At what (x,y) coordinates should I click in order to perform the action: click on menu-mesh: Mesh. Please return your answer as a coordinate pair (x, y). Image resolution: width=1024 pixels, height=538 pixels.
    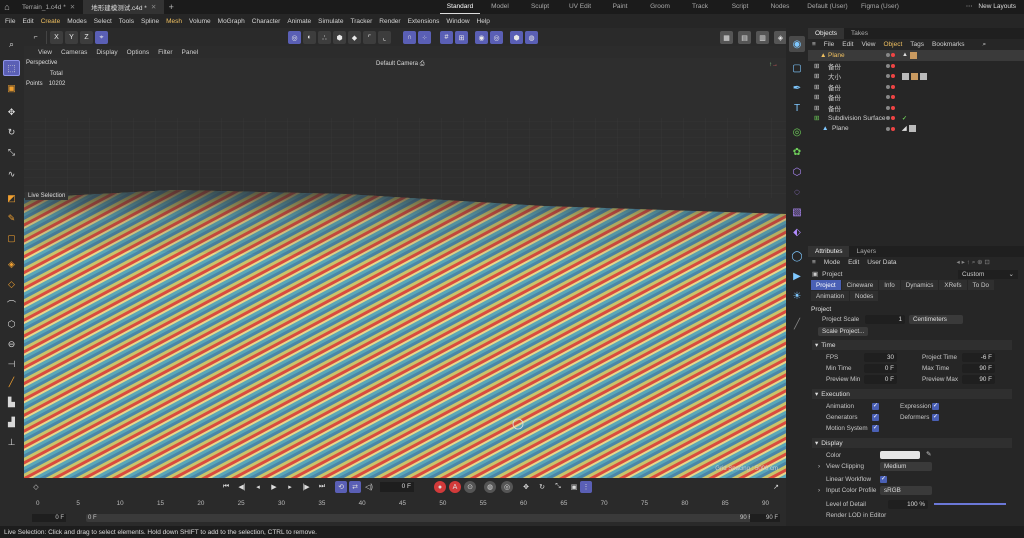
    Looking at the image, I should click on (174, 21).